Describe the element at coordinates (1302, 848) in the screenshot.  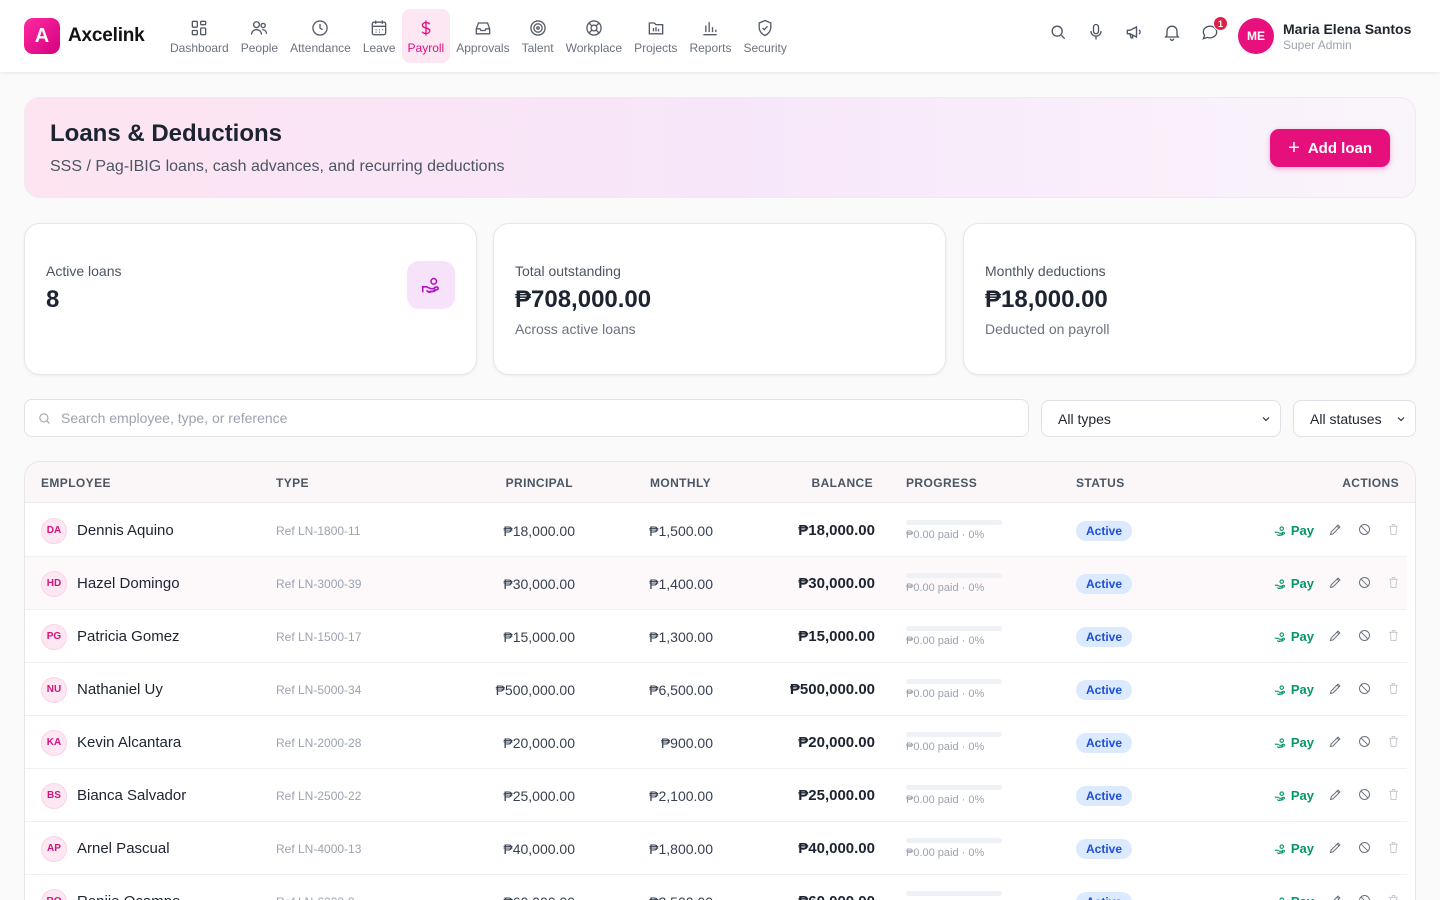
I see `pay-label: Pay` at that location.